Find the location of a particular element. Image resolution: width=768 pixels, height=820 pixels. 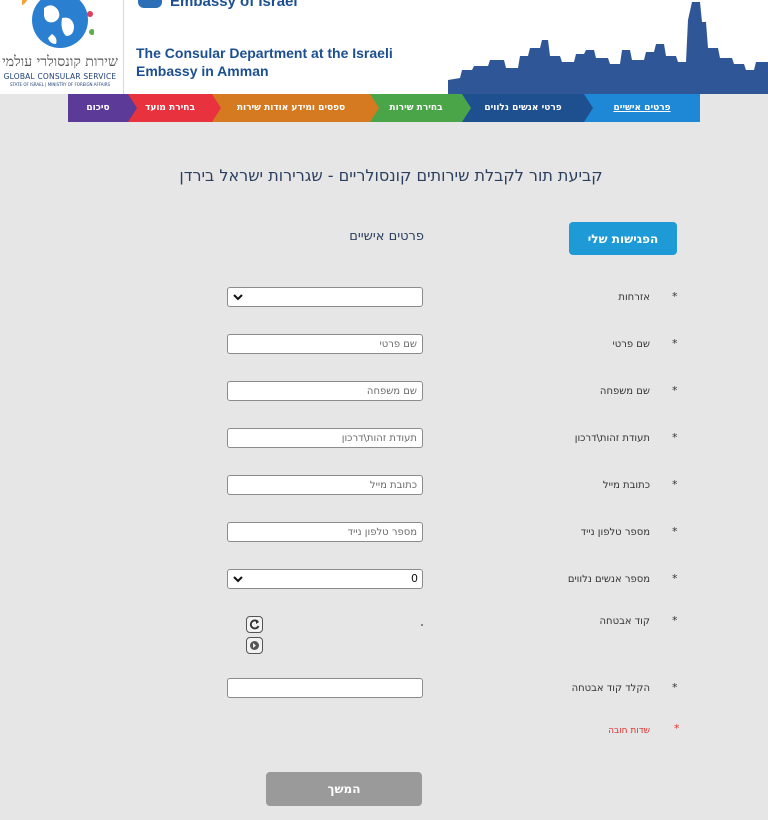

logo-english-text: GLOBAL CONSULAR SERVICE is located at coordinates (60, 76).